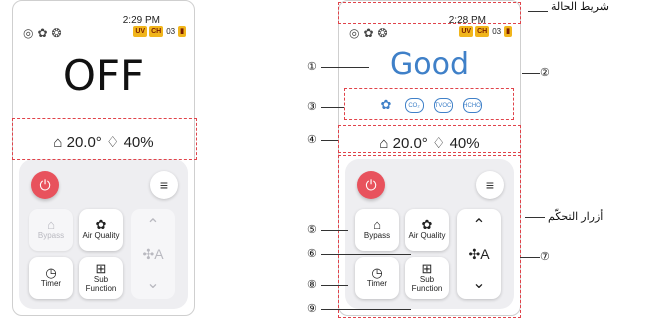 This screenshot has width=651, height=322. What do you see at coordinates (312, 230) in the screenshot?
I see `marker-5: ⑤` at bounding box center [312, 230].